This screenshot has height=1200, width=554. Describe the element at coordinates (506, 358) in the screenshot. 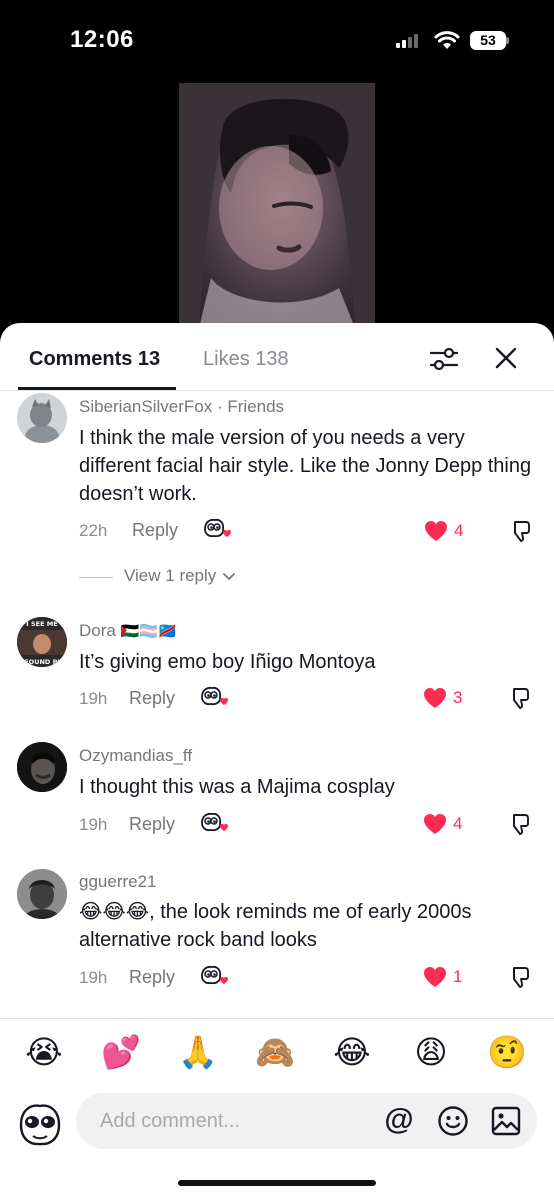

I see `close-icon` at that location.